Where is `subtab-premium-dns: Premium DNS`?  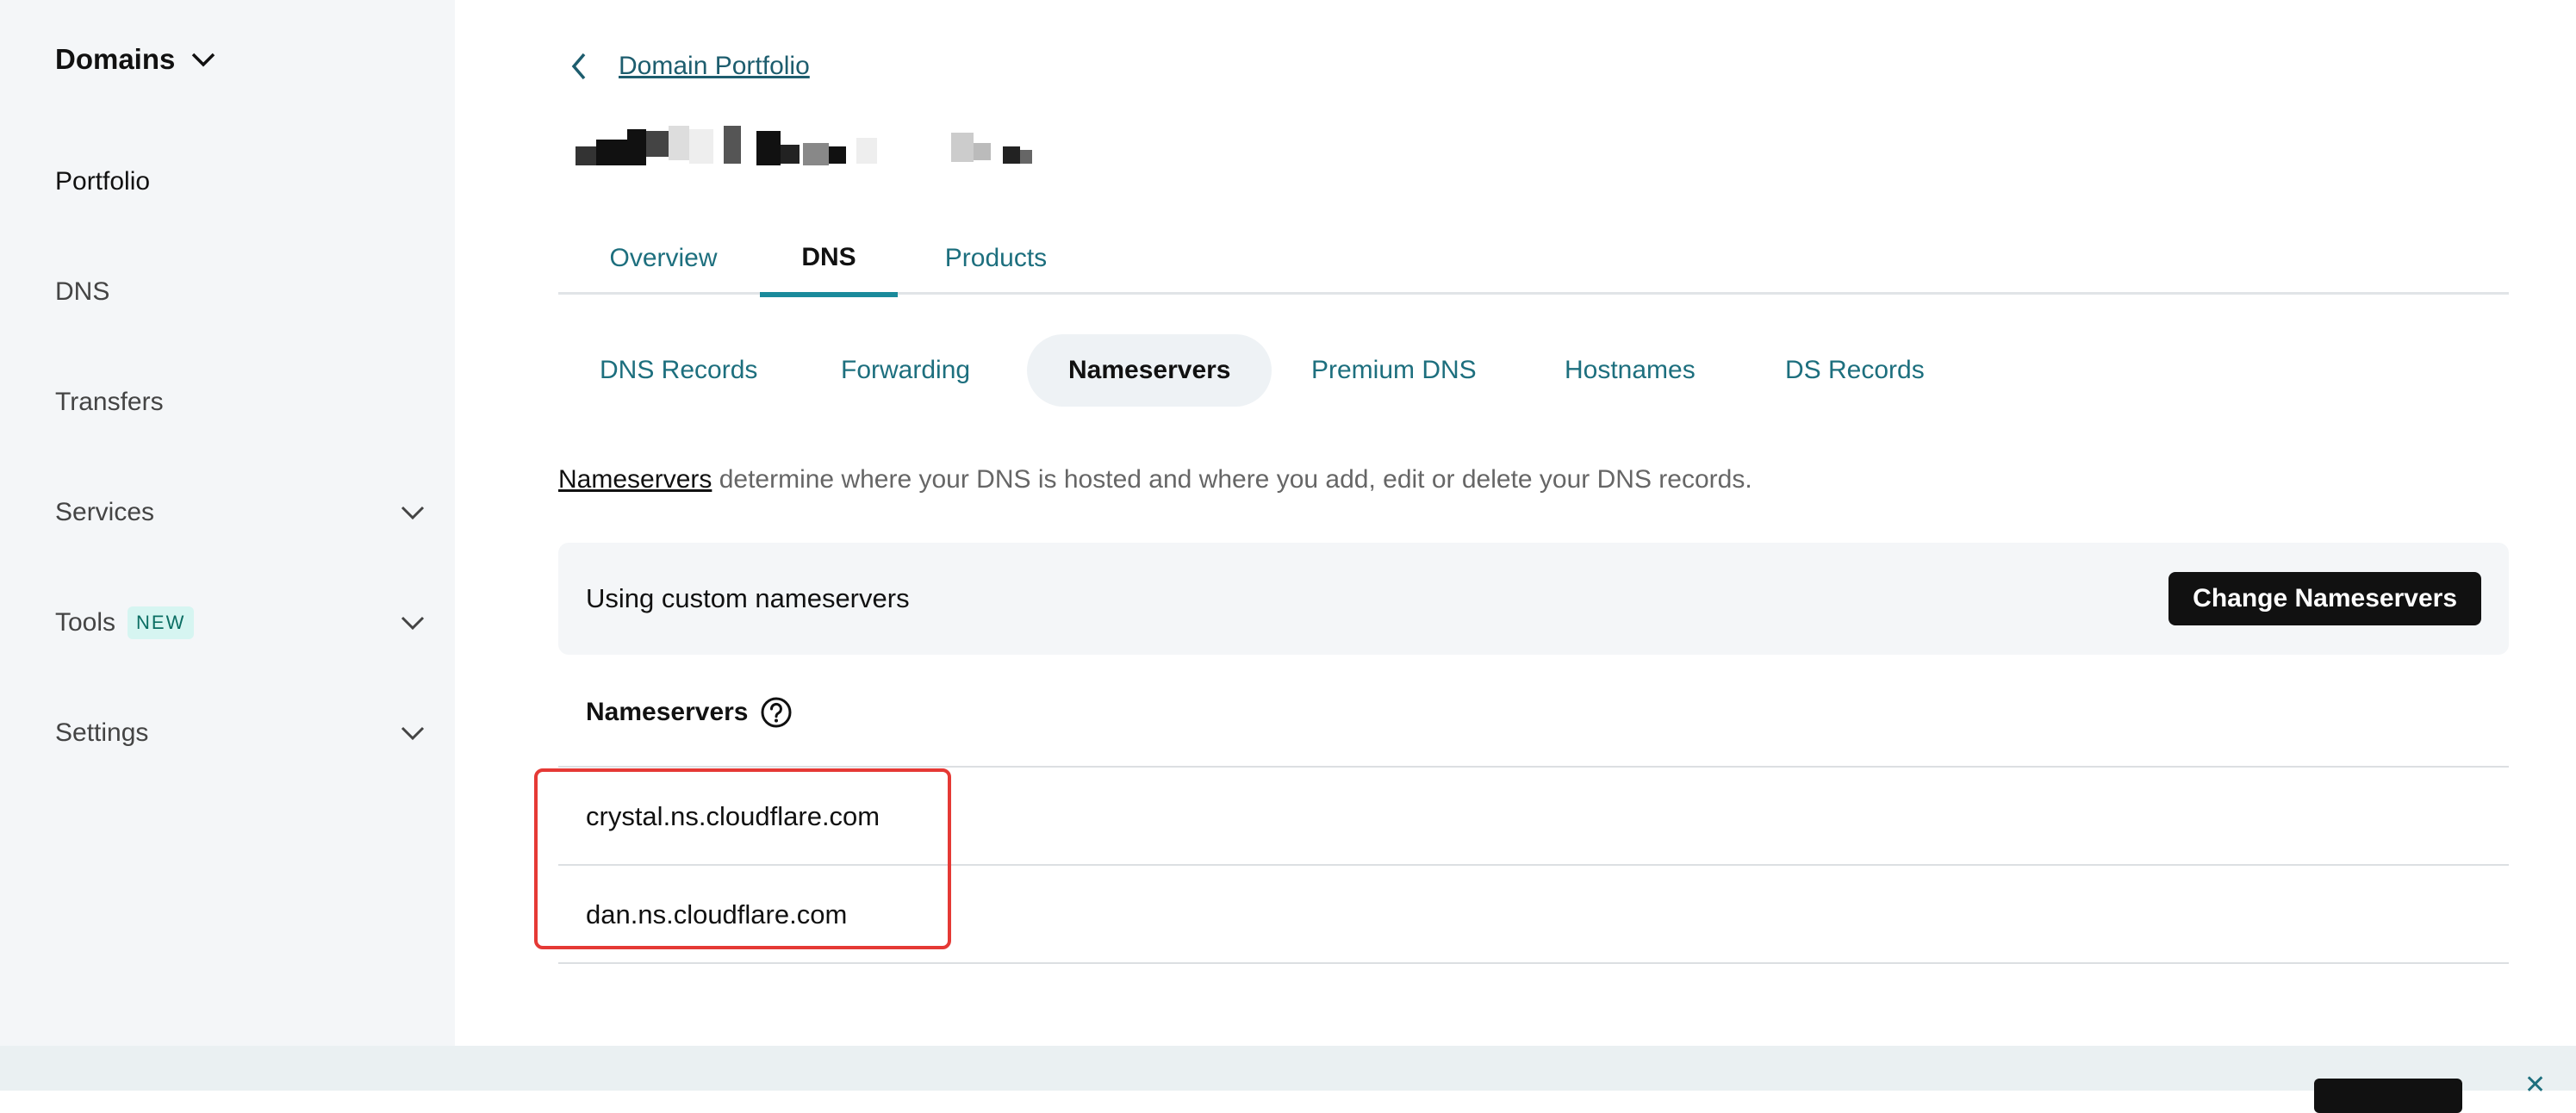
subtab-premium-dns: Premium DNS is located at coordinates (1394, 370).